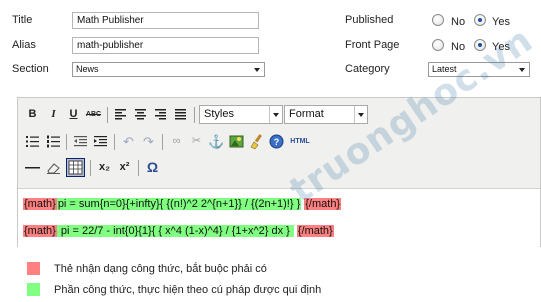 The image size is (541, 302). I want to click on align-right-icon, so click(160, 114).